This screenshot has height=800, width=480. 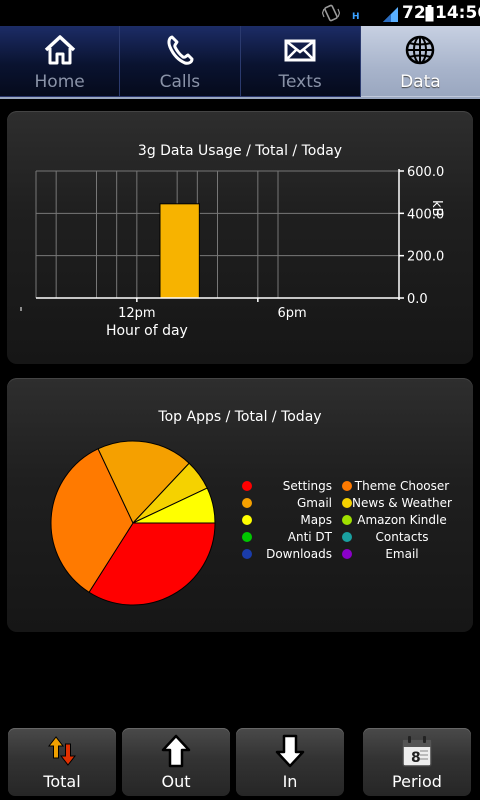 What do you see at coordinates (417, 781) in the screenshot?
I see `period-button-label: Period` at bounding box center [417, 781].